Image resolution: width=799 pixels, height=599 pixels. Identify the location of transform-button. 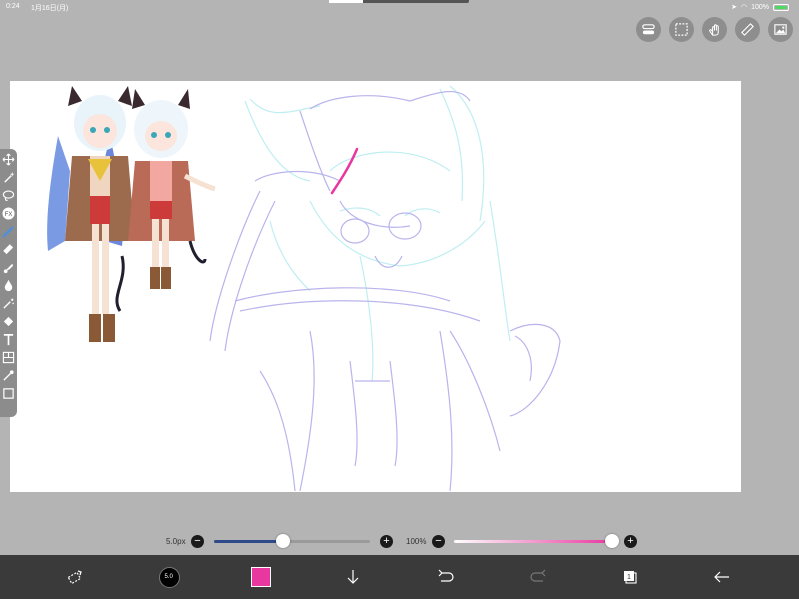
(75, 577).